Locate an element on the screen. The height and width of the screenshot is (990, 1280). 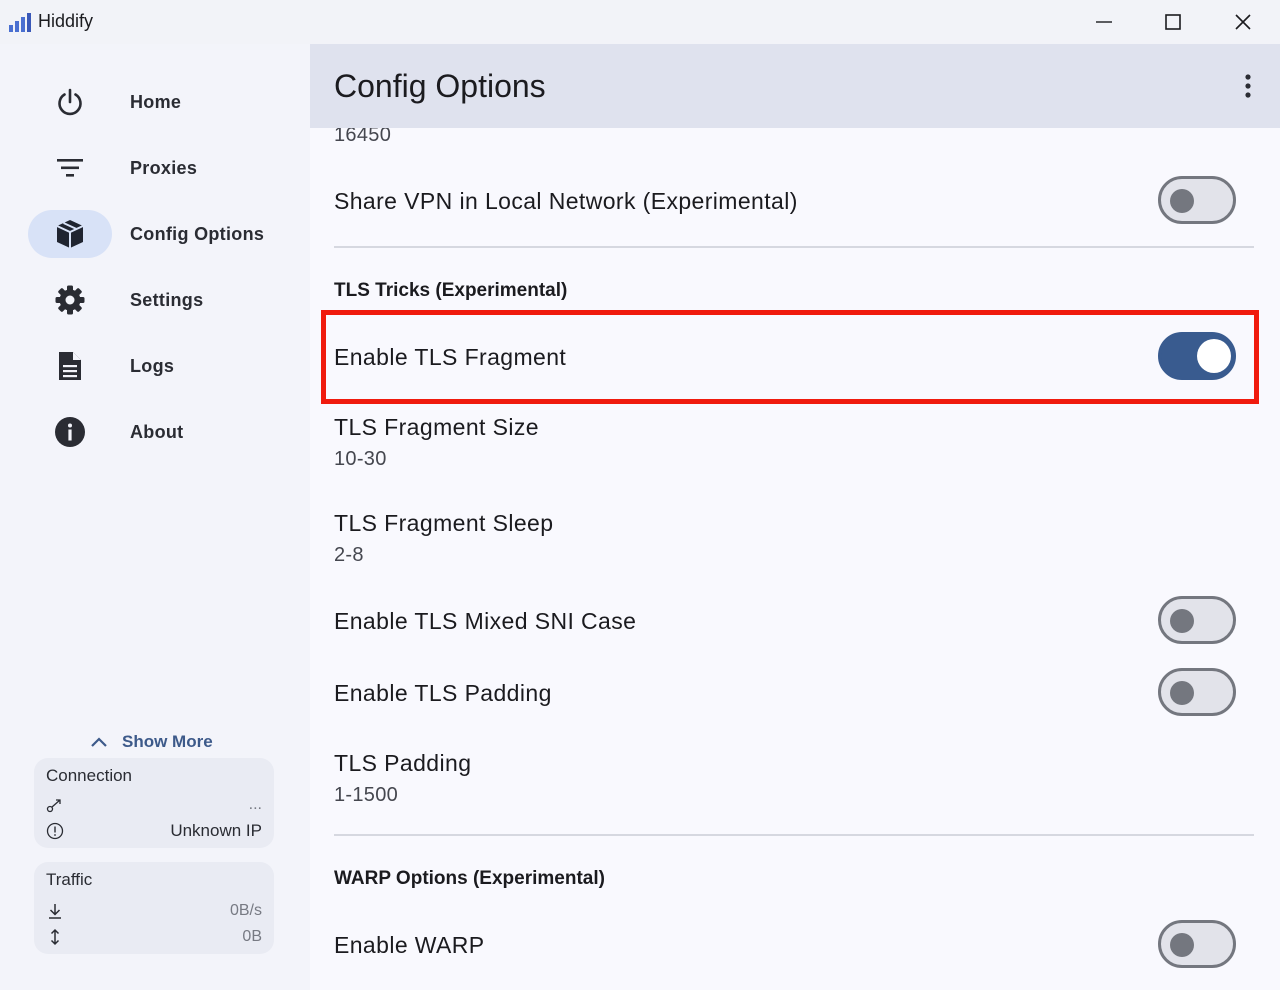
tls-padding-toggle-label: Enable TLS Padding is located at coordinates (443, 693).